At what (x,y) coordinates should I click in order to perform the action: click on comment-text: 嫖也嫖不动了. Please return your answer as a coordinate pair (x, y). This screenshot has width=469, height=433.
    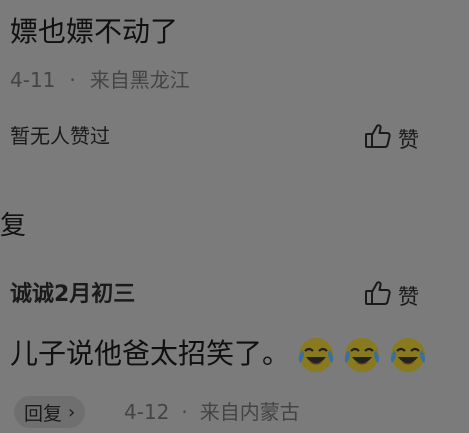
    Looking at the image, I should click on (94, 31).